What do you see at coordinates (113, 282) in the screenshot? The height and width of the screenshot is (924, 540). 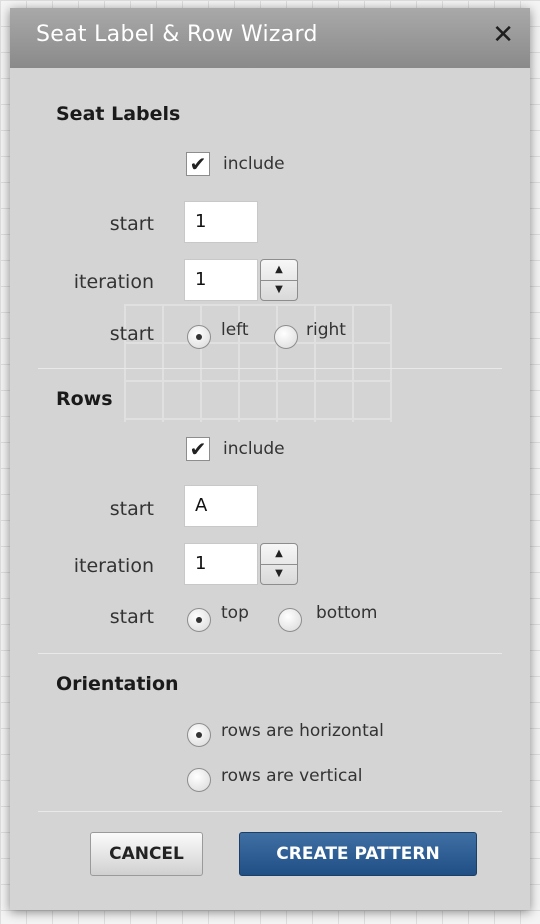 I see `seat-labels-iteration-label: iteration` at bounding box center [113, 282].